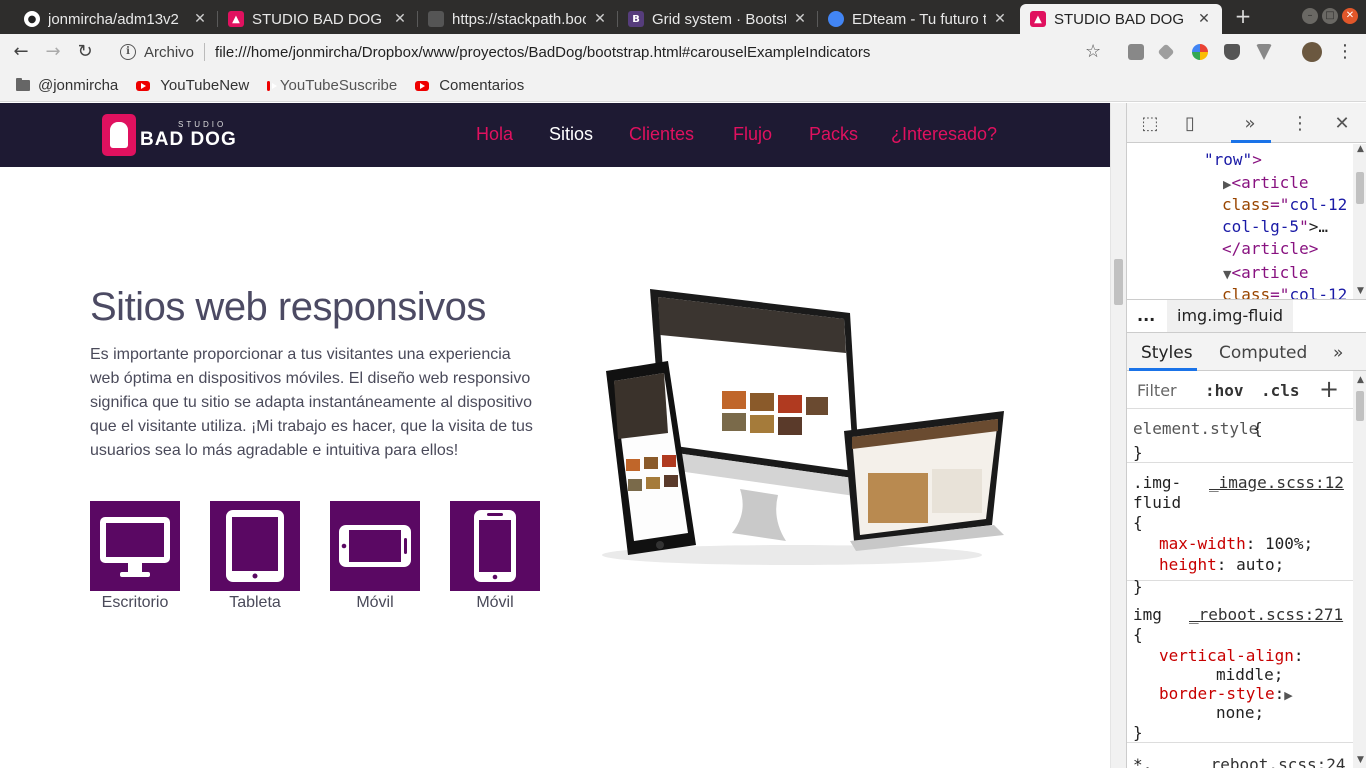 This screenshot has width=1366, height=768. Describe the element at coordinates (1136, 52) in the screenshot. I see `extension-s-icon` at that location.